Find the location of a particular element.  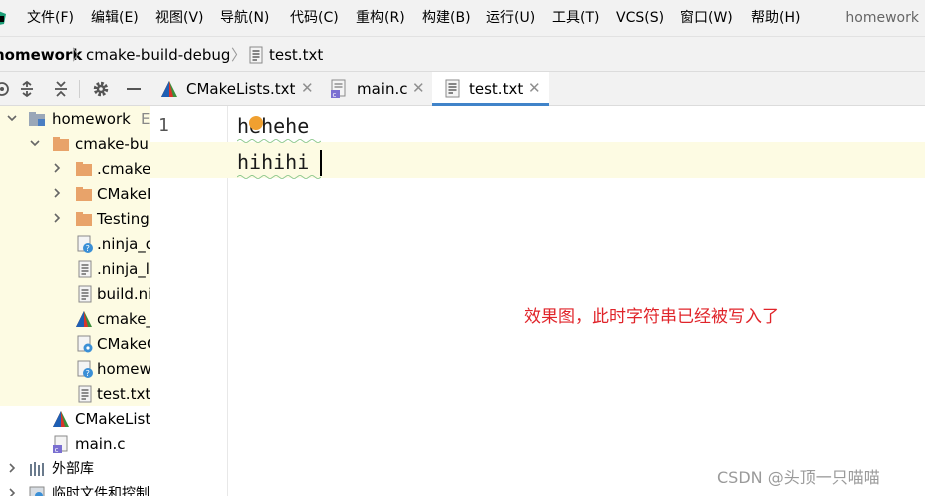

tree-item-label: .ninja_d is located at coordinates (123, 244).